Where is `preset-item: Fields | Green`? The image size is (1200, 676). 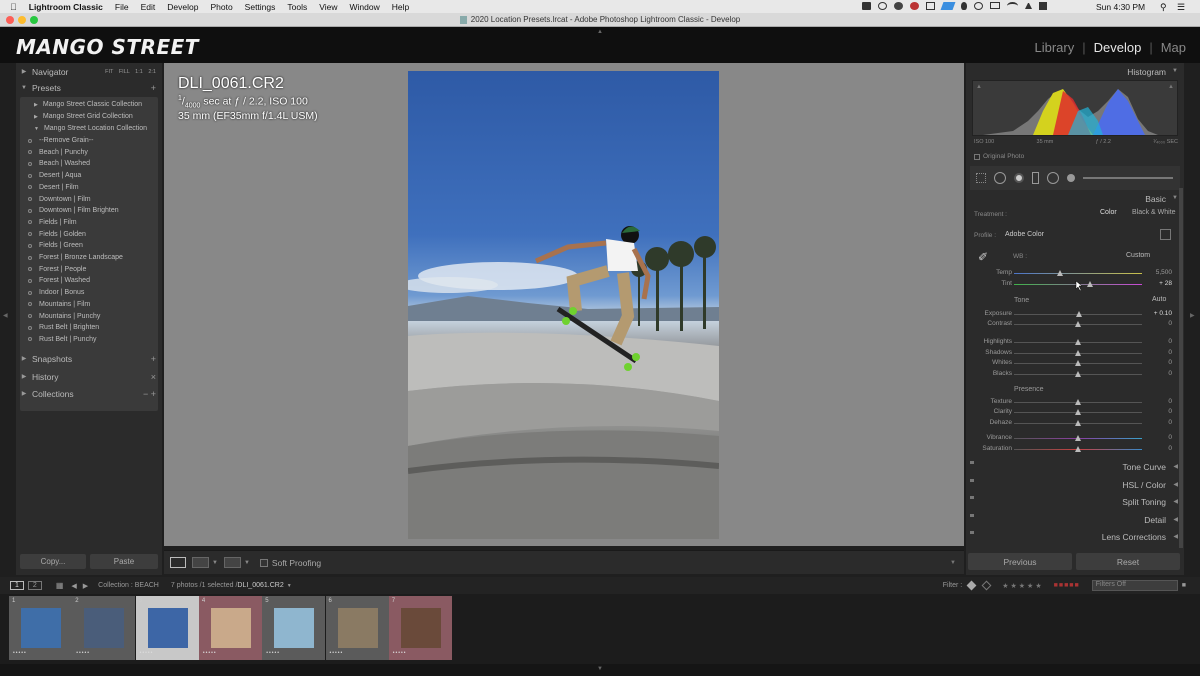 preset-item: Fields | Green is located at coordinates (55, 245).